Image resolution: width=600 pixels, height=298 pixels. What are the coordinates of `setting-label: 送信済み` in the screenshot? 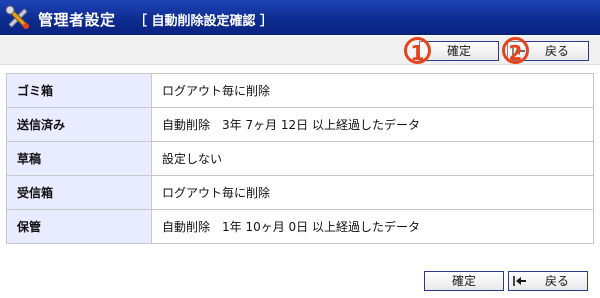 It's located at (79, 124).